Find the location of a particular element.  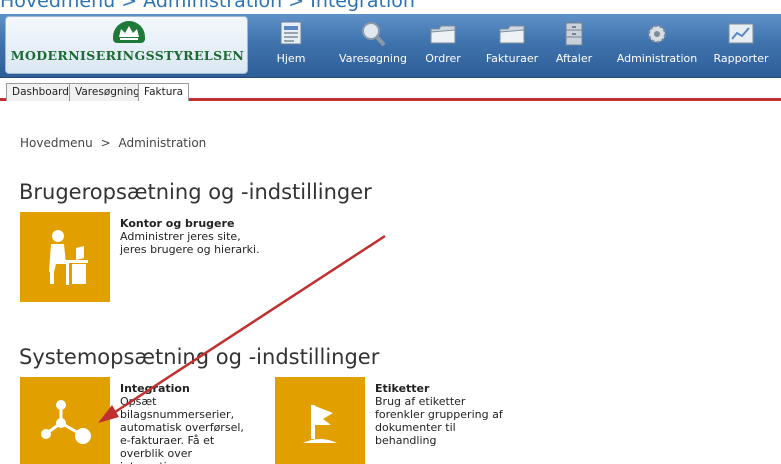

logo-text: MODERNISERINGSSTYRELSEN is located at coordinates (127, 55).